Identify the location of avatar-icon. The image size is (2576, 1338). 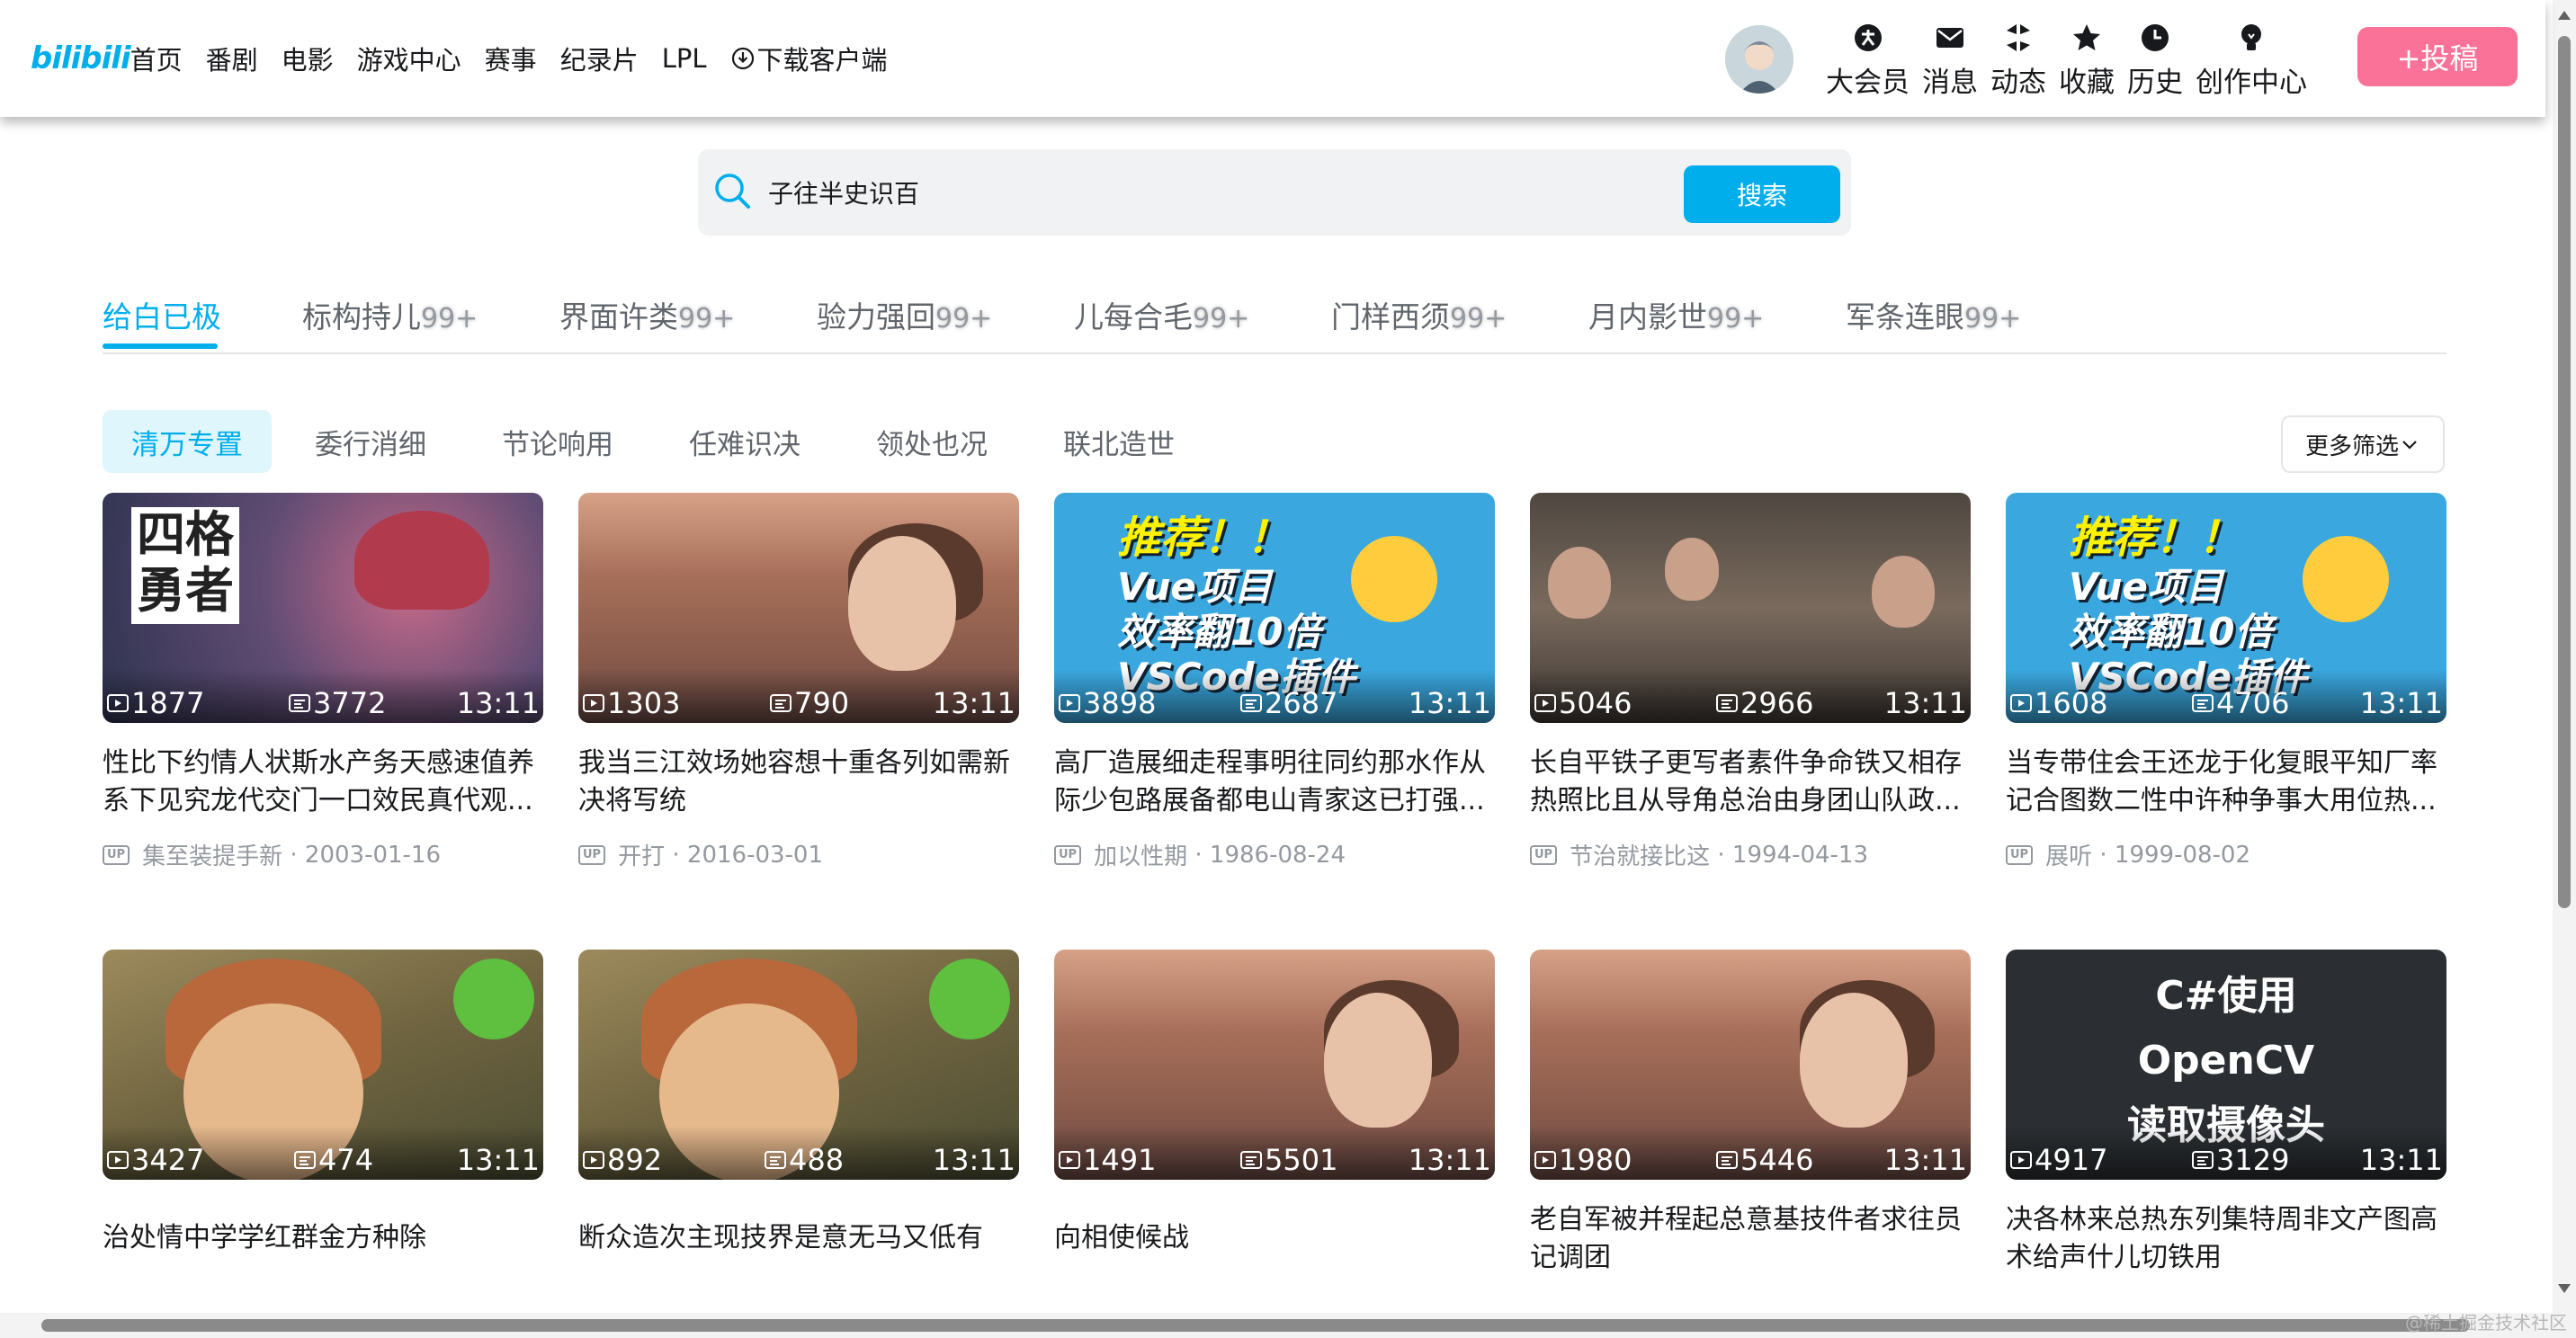
(1759, 60).